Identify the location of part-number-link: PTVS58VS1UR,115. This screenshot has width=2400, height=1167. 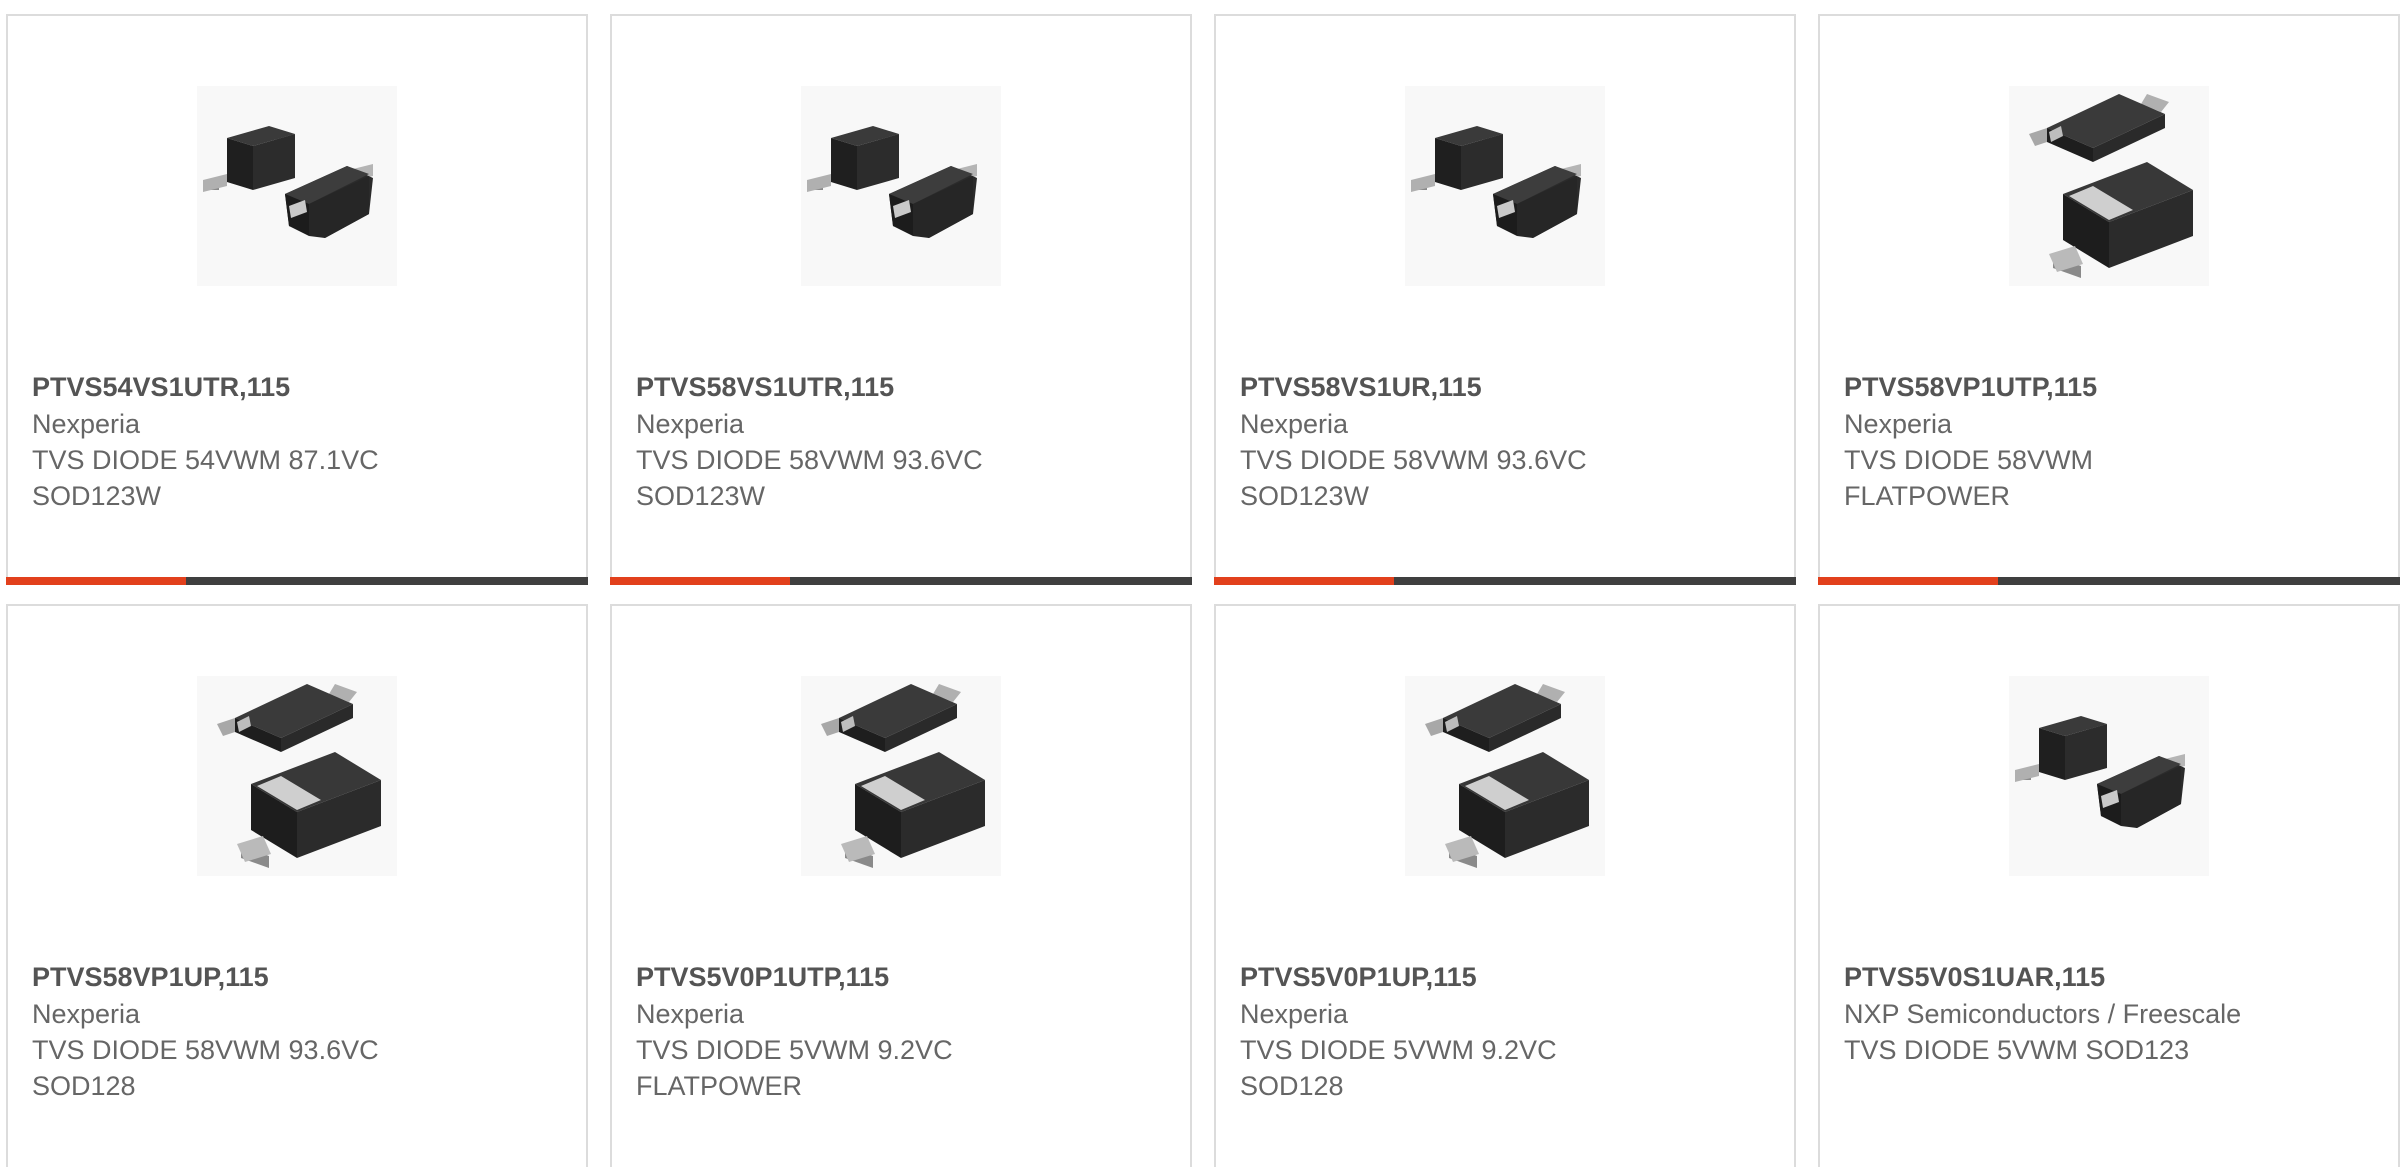
(1507, 387).